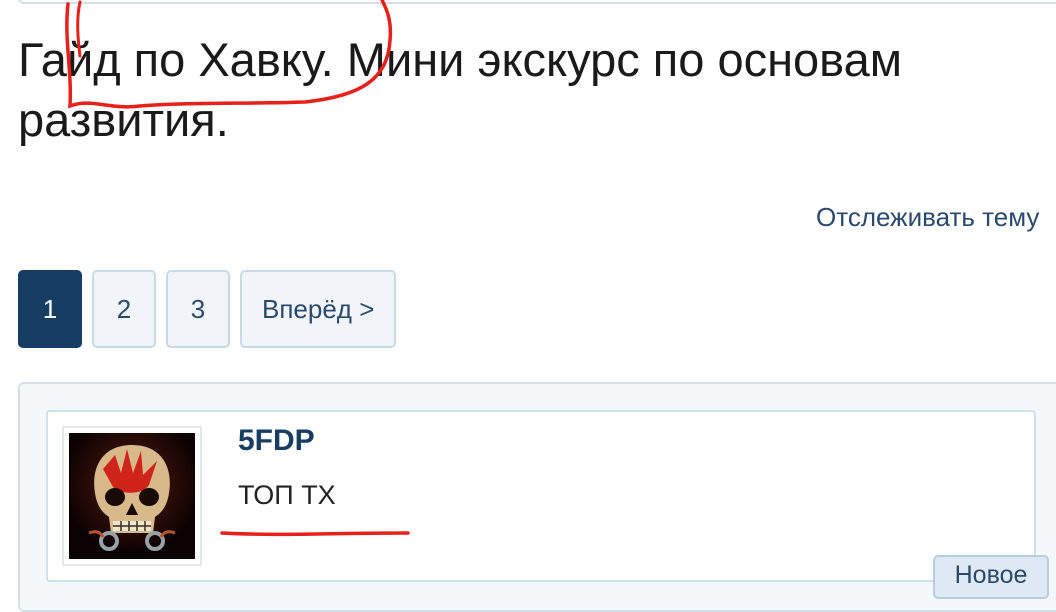 Image resolution: width=1056 pixels, height=612 pixels. What do you see at coordinates (991, 577) in the screenshot?
I see `new-badge: Новое` at bounding box center [991, 577].